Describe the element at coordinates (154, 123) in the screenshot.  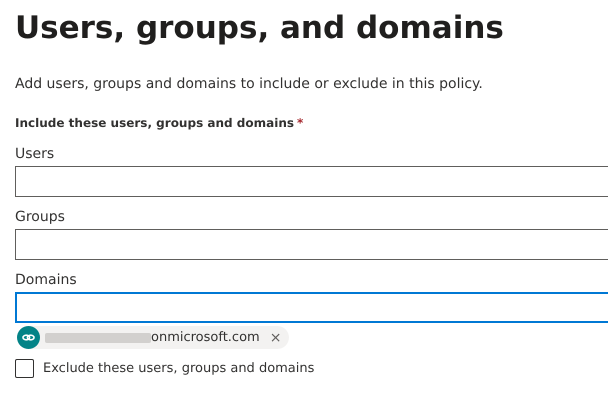
I see `section-label: Include these users, groups and domains` at that location.